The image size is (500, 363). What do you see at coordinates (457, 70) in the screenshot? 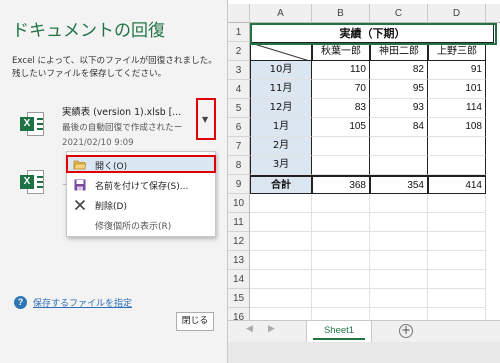
I see `value-cell: 91` at bounding box center [457, 70].